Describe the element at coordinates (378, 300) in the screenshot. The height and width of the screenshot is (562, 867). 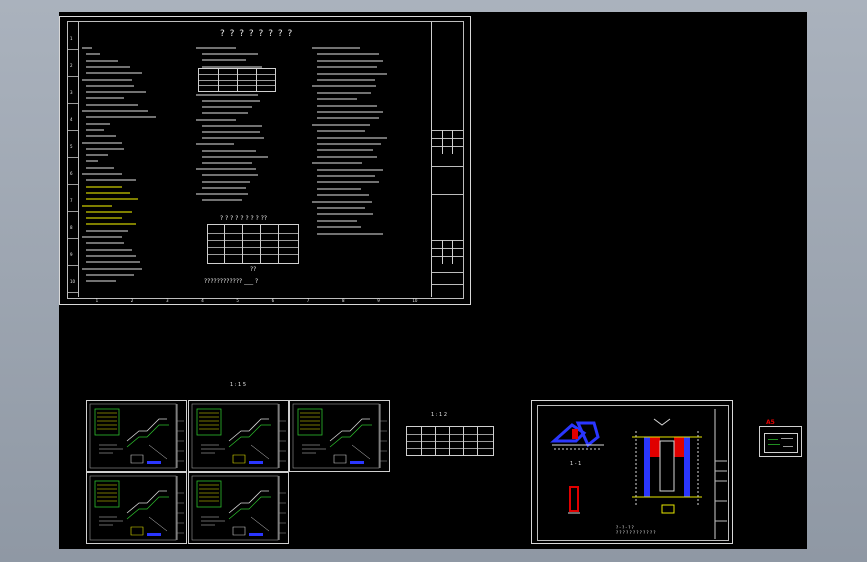
I see `bottom-tick-label: 9` at that location.